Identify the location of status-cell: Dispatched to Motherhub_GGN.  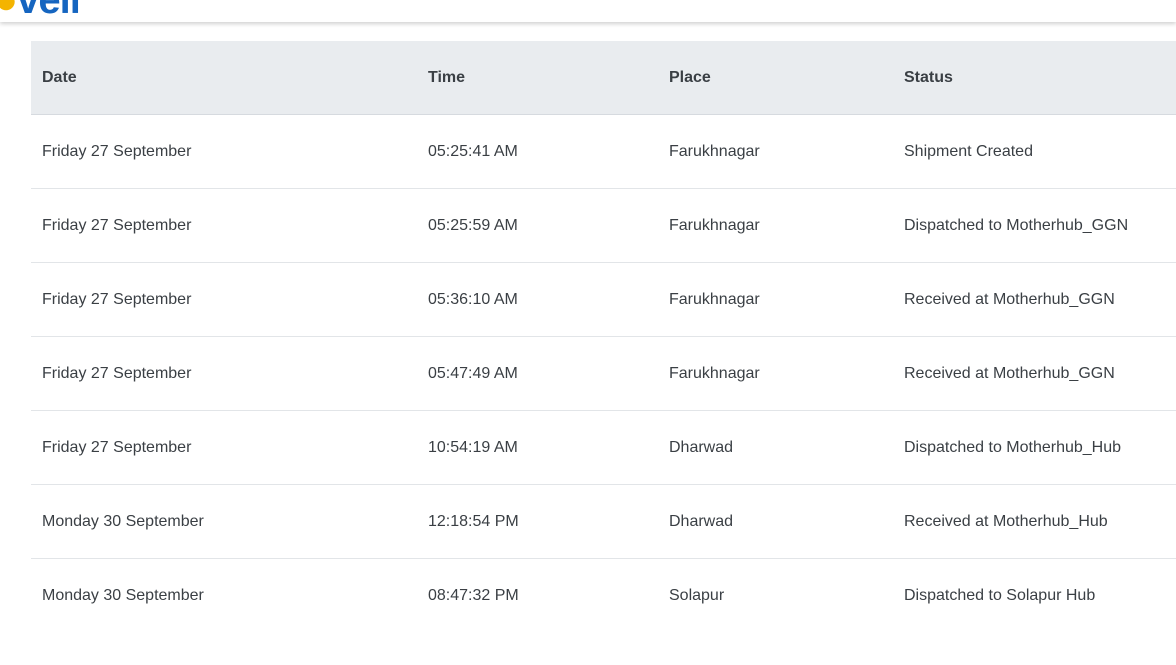
(1034, 225).